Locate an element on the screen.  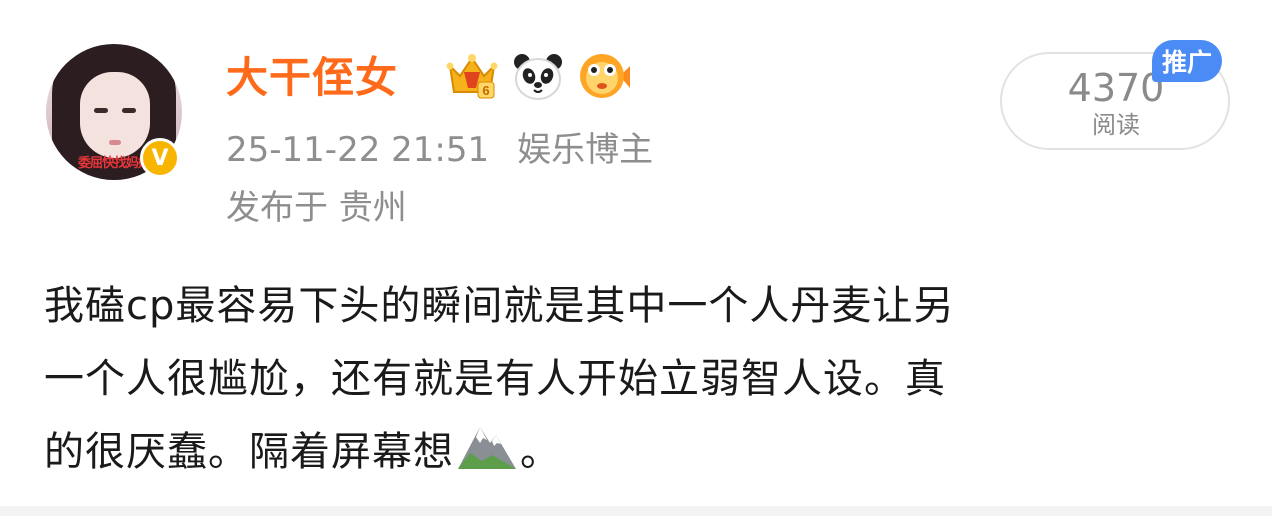
avatar-lips is located at coordinates (115, 142).